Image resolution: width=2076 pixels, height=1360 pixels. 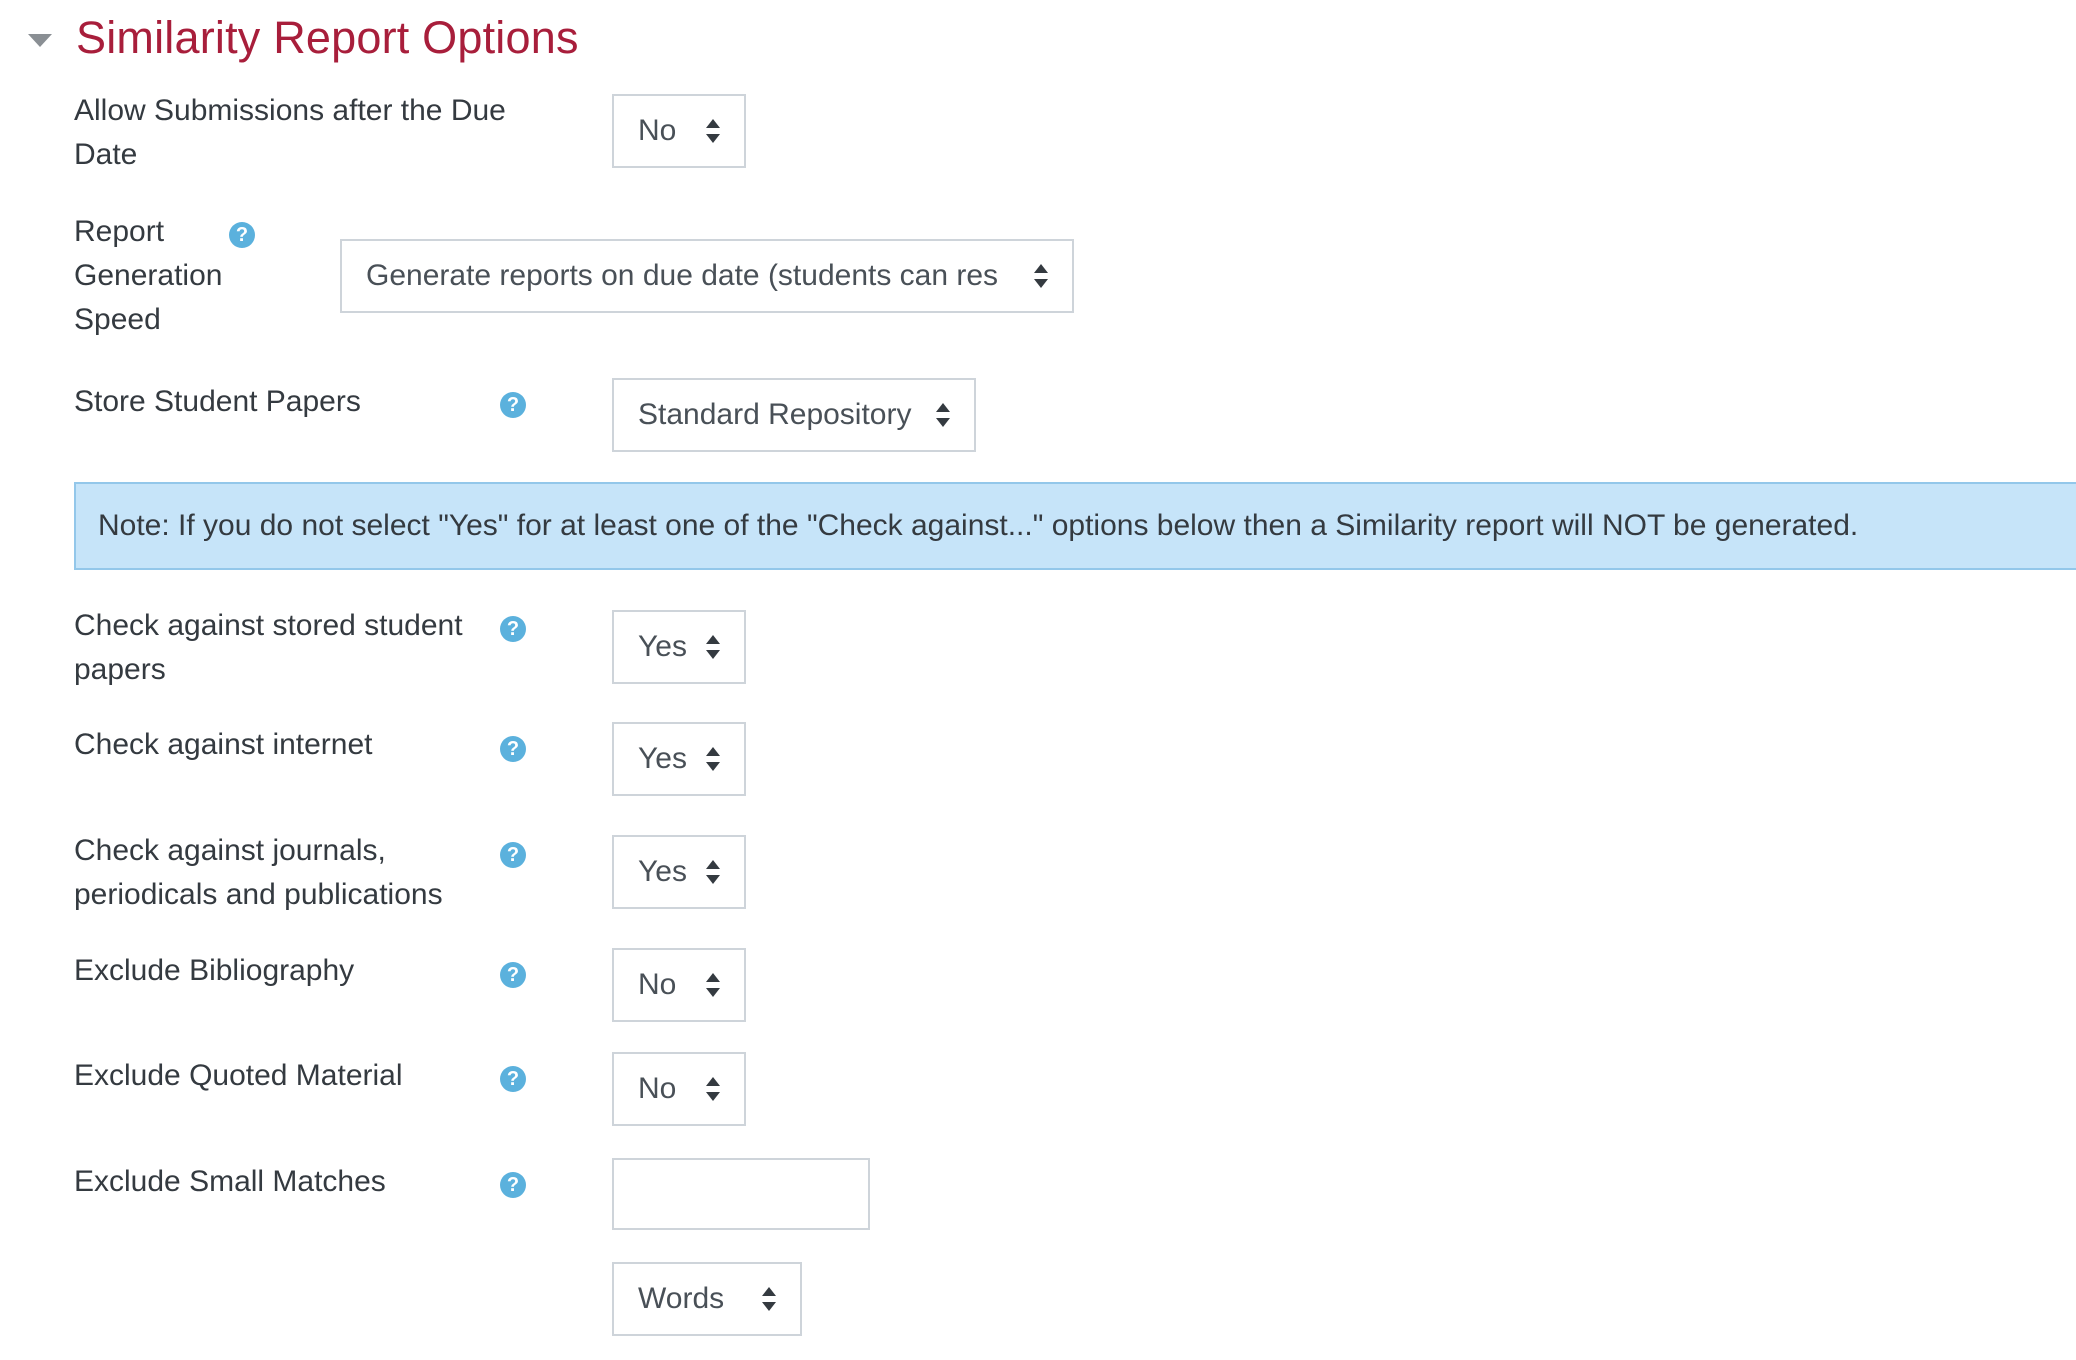 What do you see at coordinates (662, 758) in the screenshot?
I see `check-internet-value: Yes` at bounding box center [662, 758].